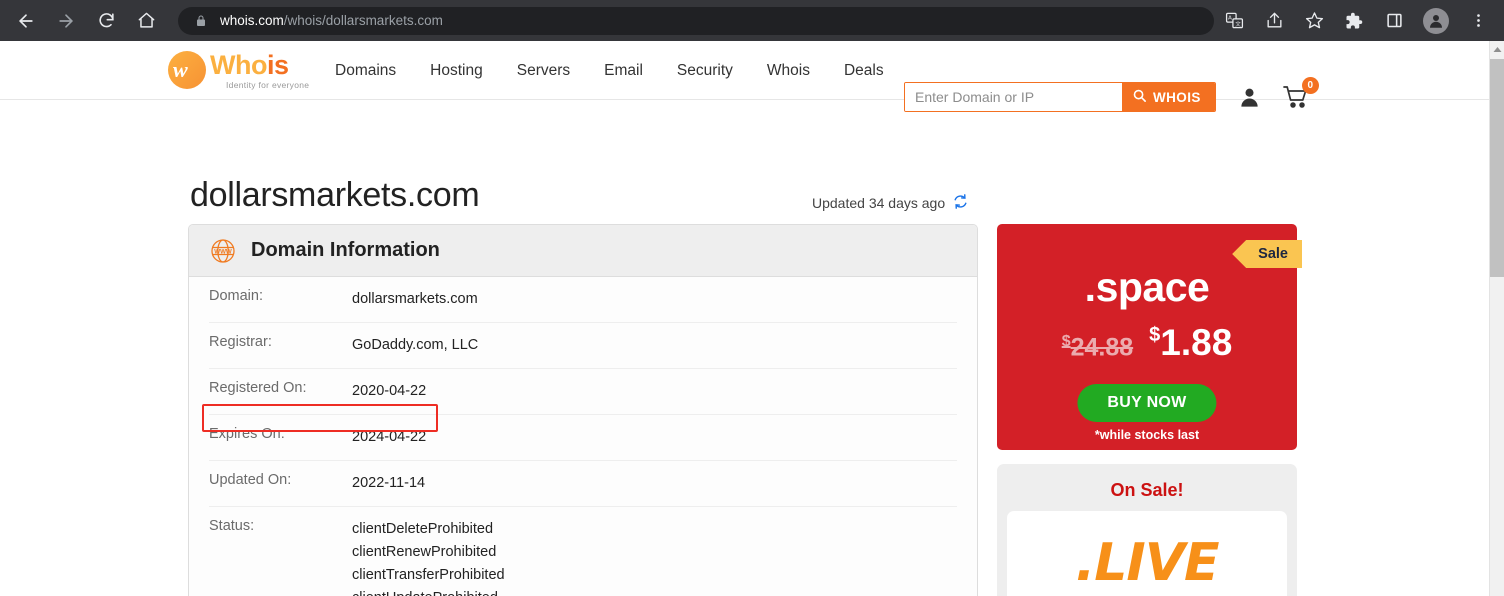 Image resolution: width=1504 pixels, height=596 pixels. Describe the element at coordinates (26, 21) in the screenshot. I see `back-arrow-icon` at that location.